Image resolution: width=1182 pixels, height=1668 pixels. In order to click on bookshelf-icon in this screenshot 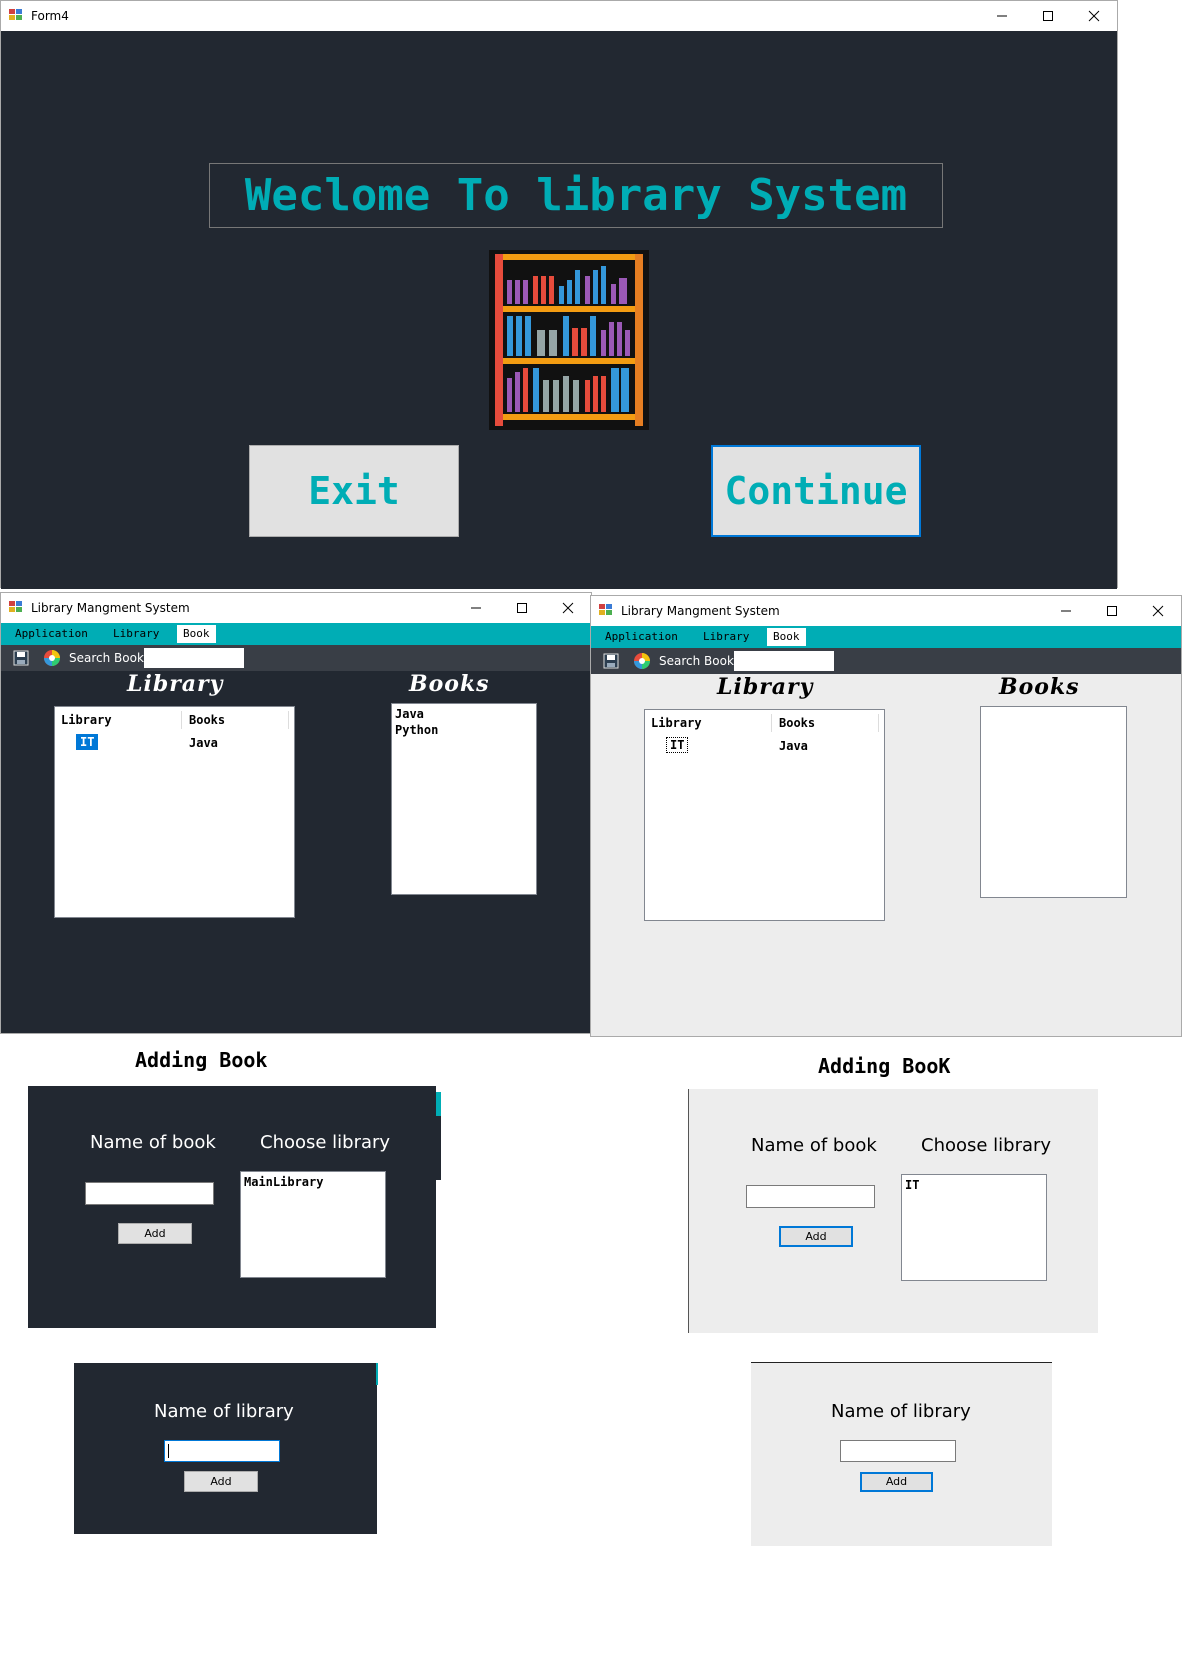, I will do `click(569, 340)`.